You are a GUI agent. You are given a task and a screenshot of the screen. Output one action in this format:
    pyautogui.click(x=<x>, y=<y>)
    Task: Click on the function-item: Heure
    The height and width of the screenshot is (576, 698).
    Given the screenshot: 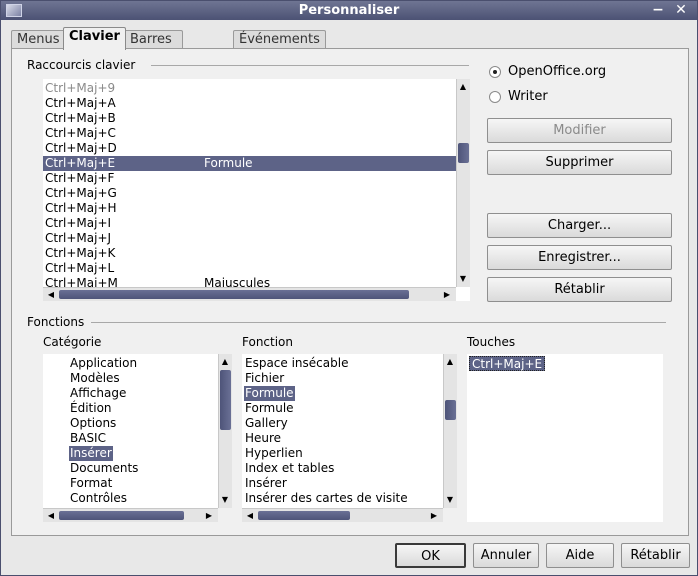 What is the action you would take?
    pyautogui.click(x=342, y=438)
    